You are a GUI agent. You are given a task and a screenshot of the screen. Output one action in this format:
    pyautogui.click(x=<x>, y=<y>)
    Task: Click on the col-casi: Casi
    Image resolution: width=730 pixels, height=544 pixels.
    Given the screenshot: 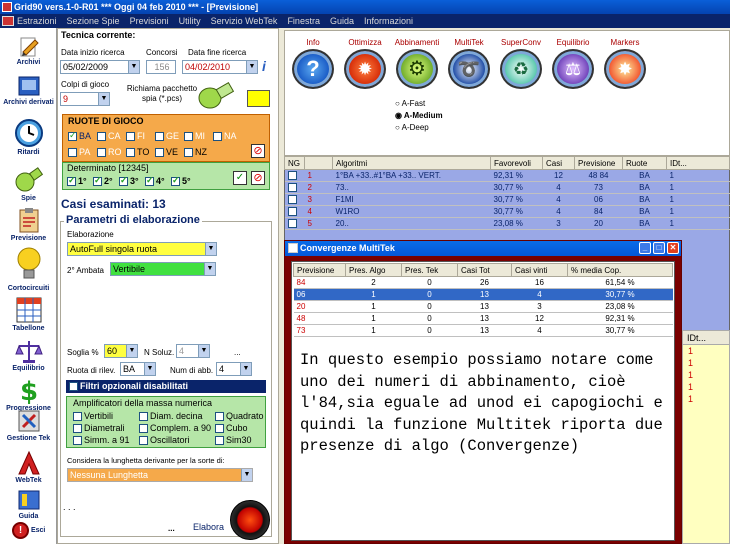 What is the action you would take?
    pyautogui.click(x=558, y=163)
    